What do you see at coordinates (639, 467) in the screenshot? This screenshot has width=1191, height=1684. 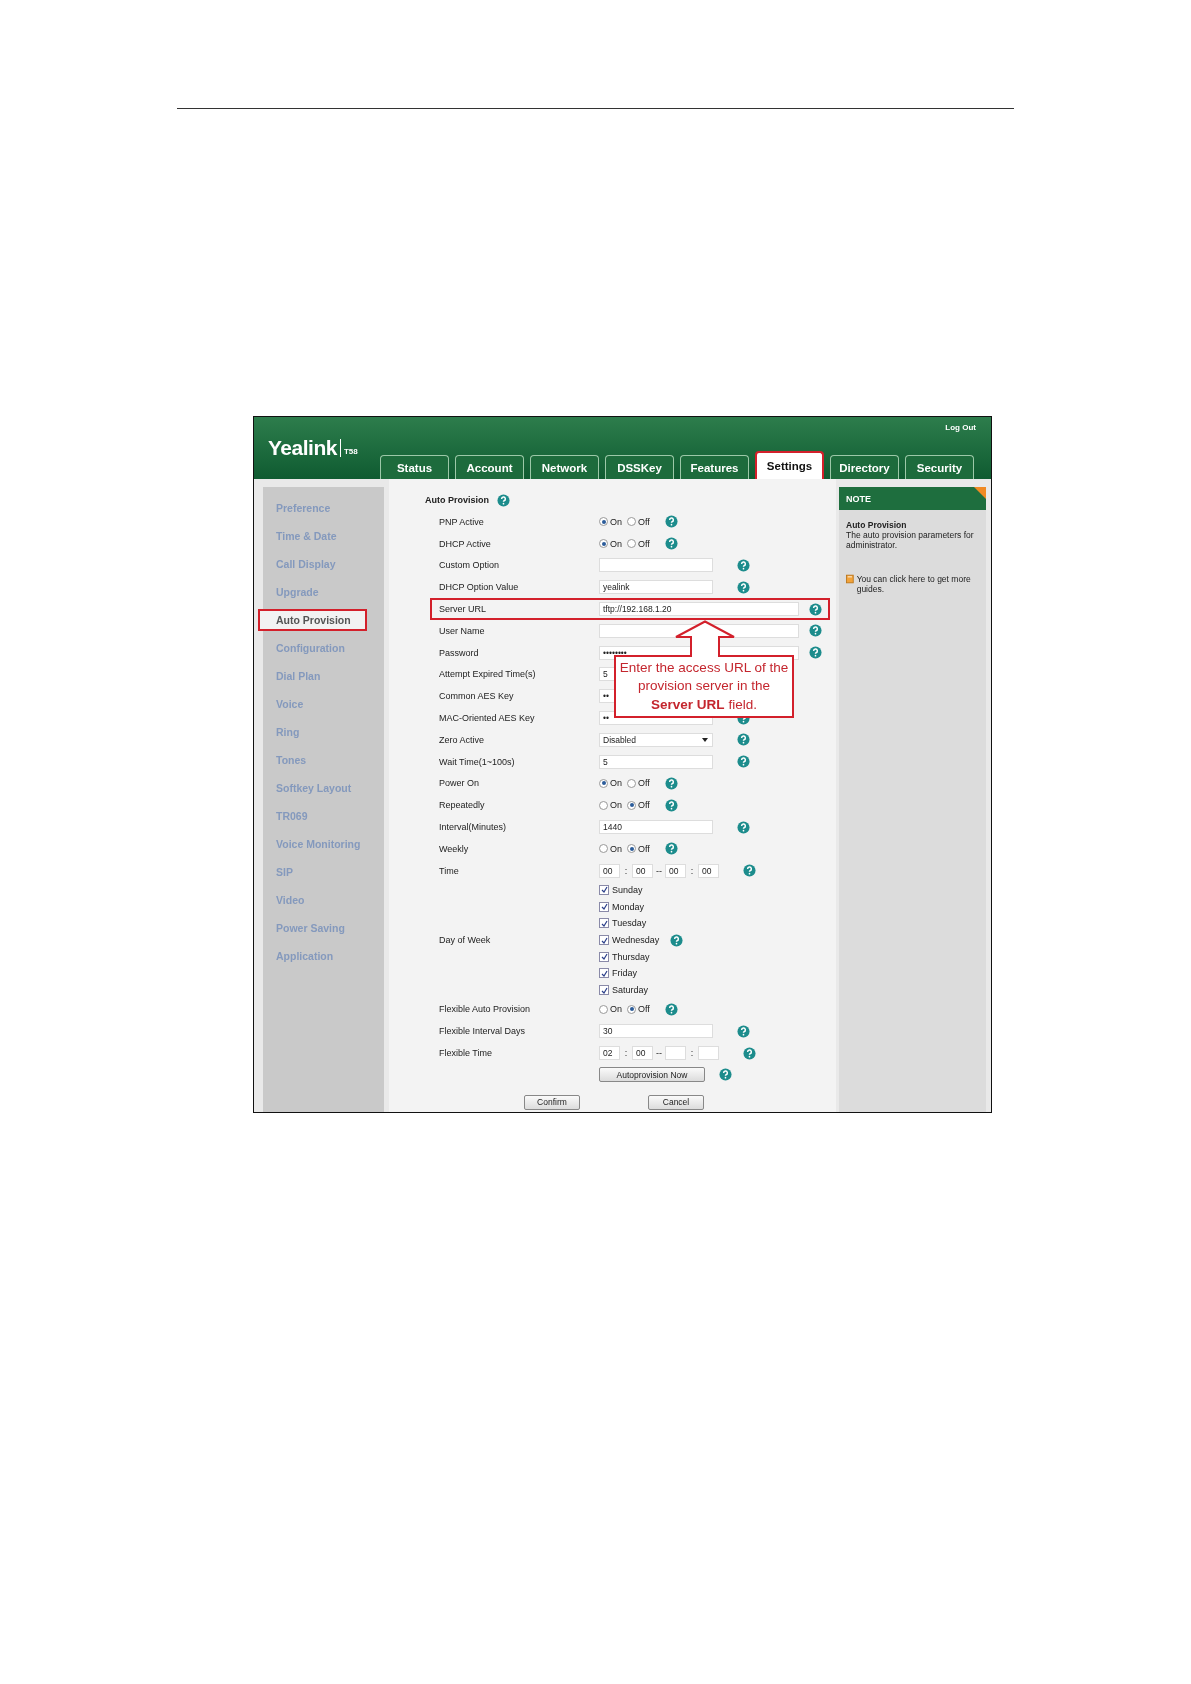 I see `nav-tab: DSSKey` at bounding box center [639, 467].